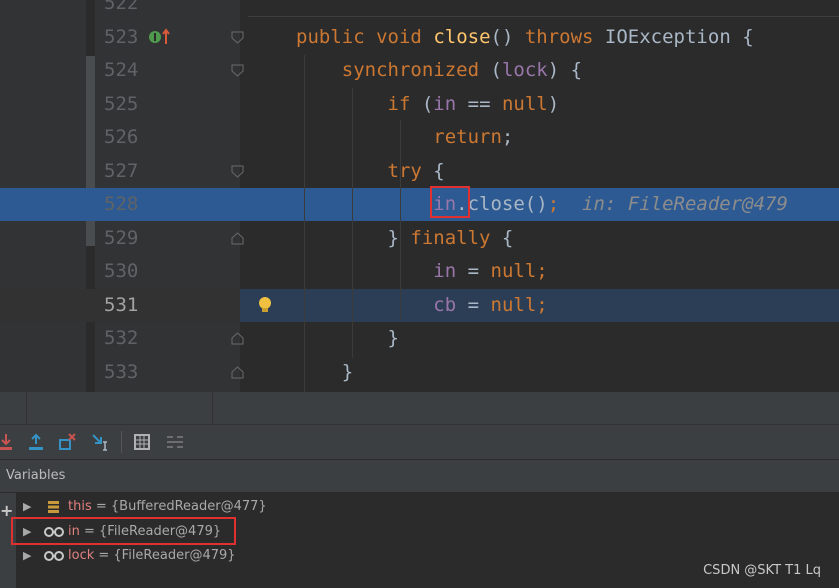 This screenshot has width=839, height=588. Describe the element at coordinates (125, 271) in the screenshot. I see `line-number: 530` at that location.